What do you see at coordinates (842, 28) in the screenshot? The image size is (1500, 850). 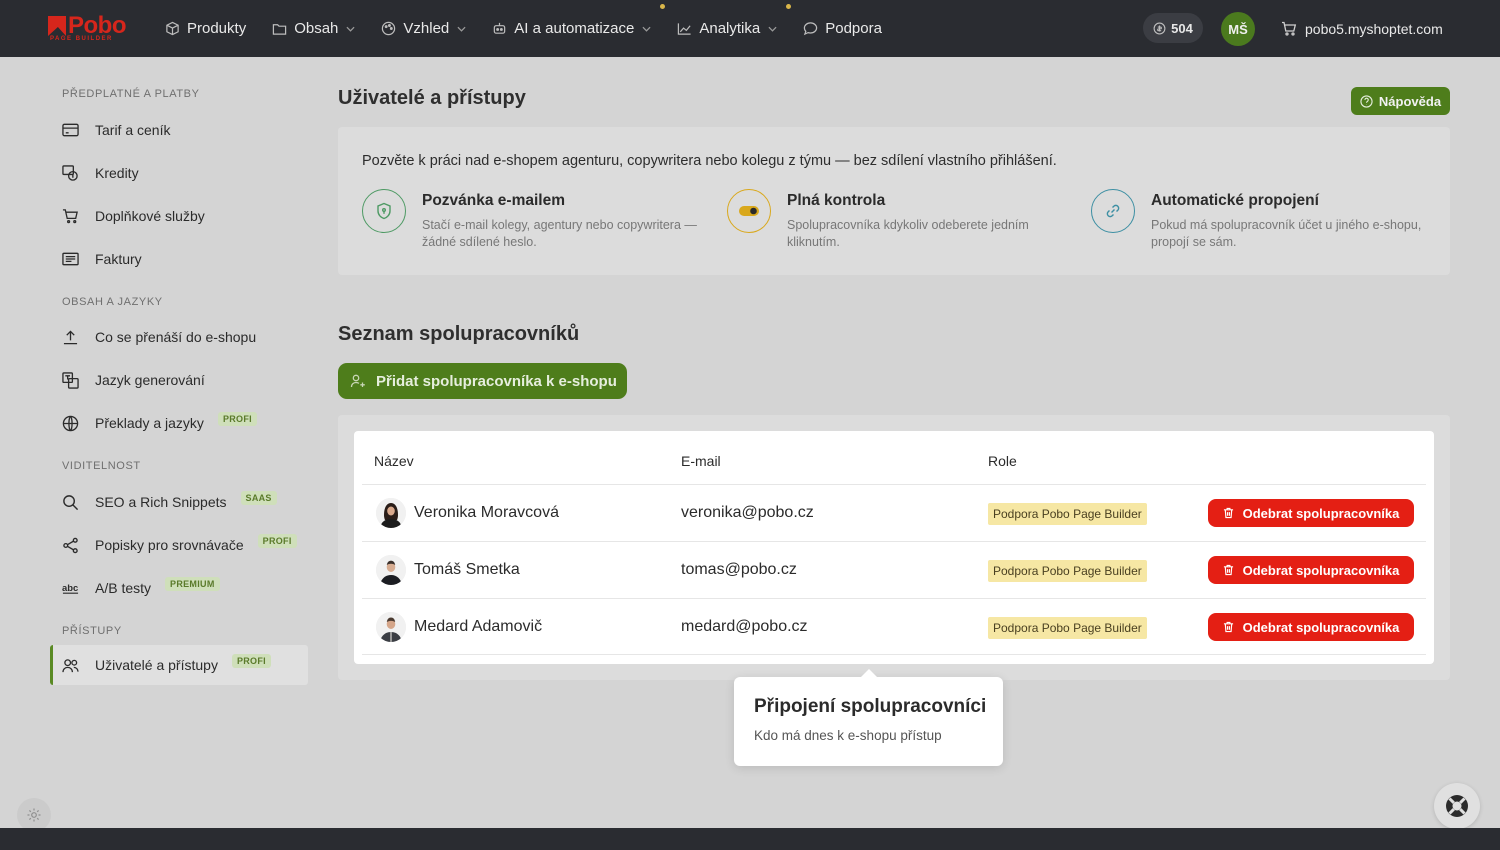 I see `nav-item-podpora: Podpora` at bounding box center [842, 28].